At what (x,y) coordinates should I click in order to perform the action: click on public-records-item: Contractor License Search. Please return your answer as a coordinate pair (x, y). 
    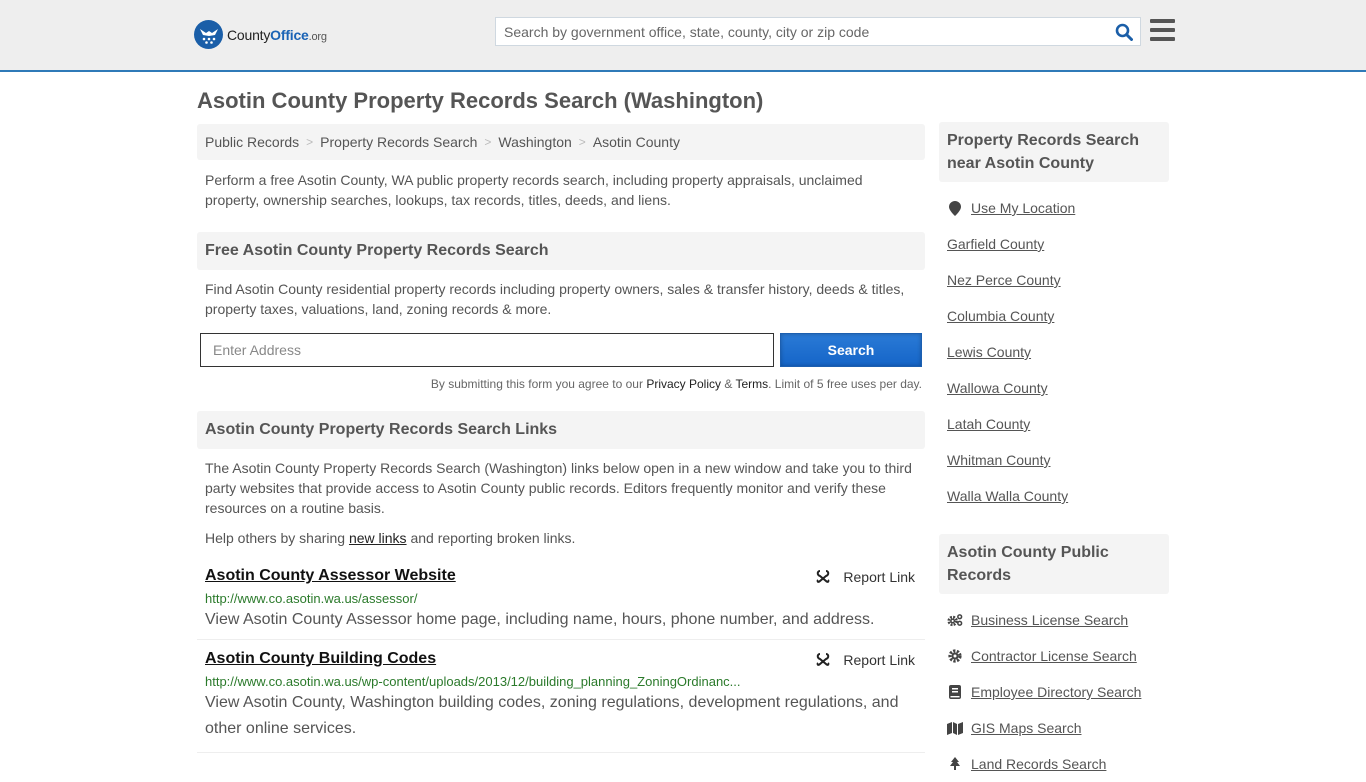
    Looking at the image, I should click on (1054, 656).